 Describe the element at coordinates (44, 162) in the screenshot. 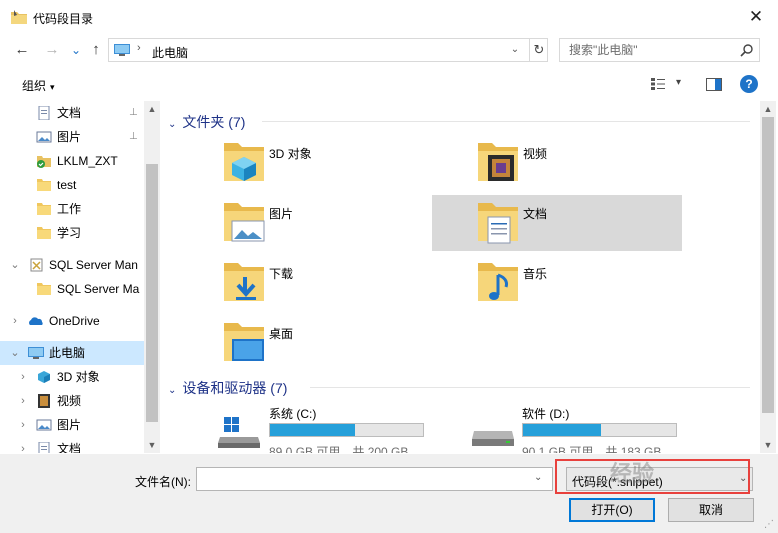

I see `sync-folder-icon` at that location.